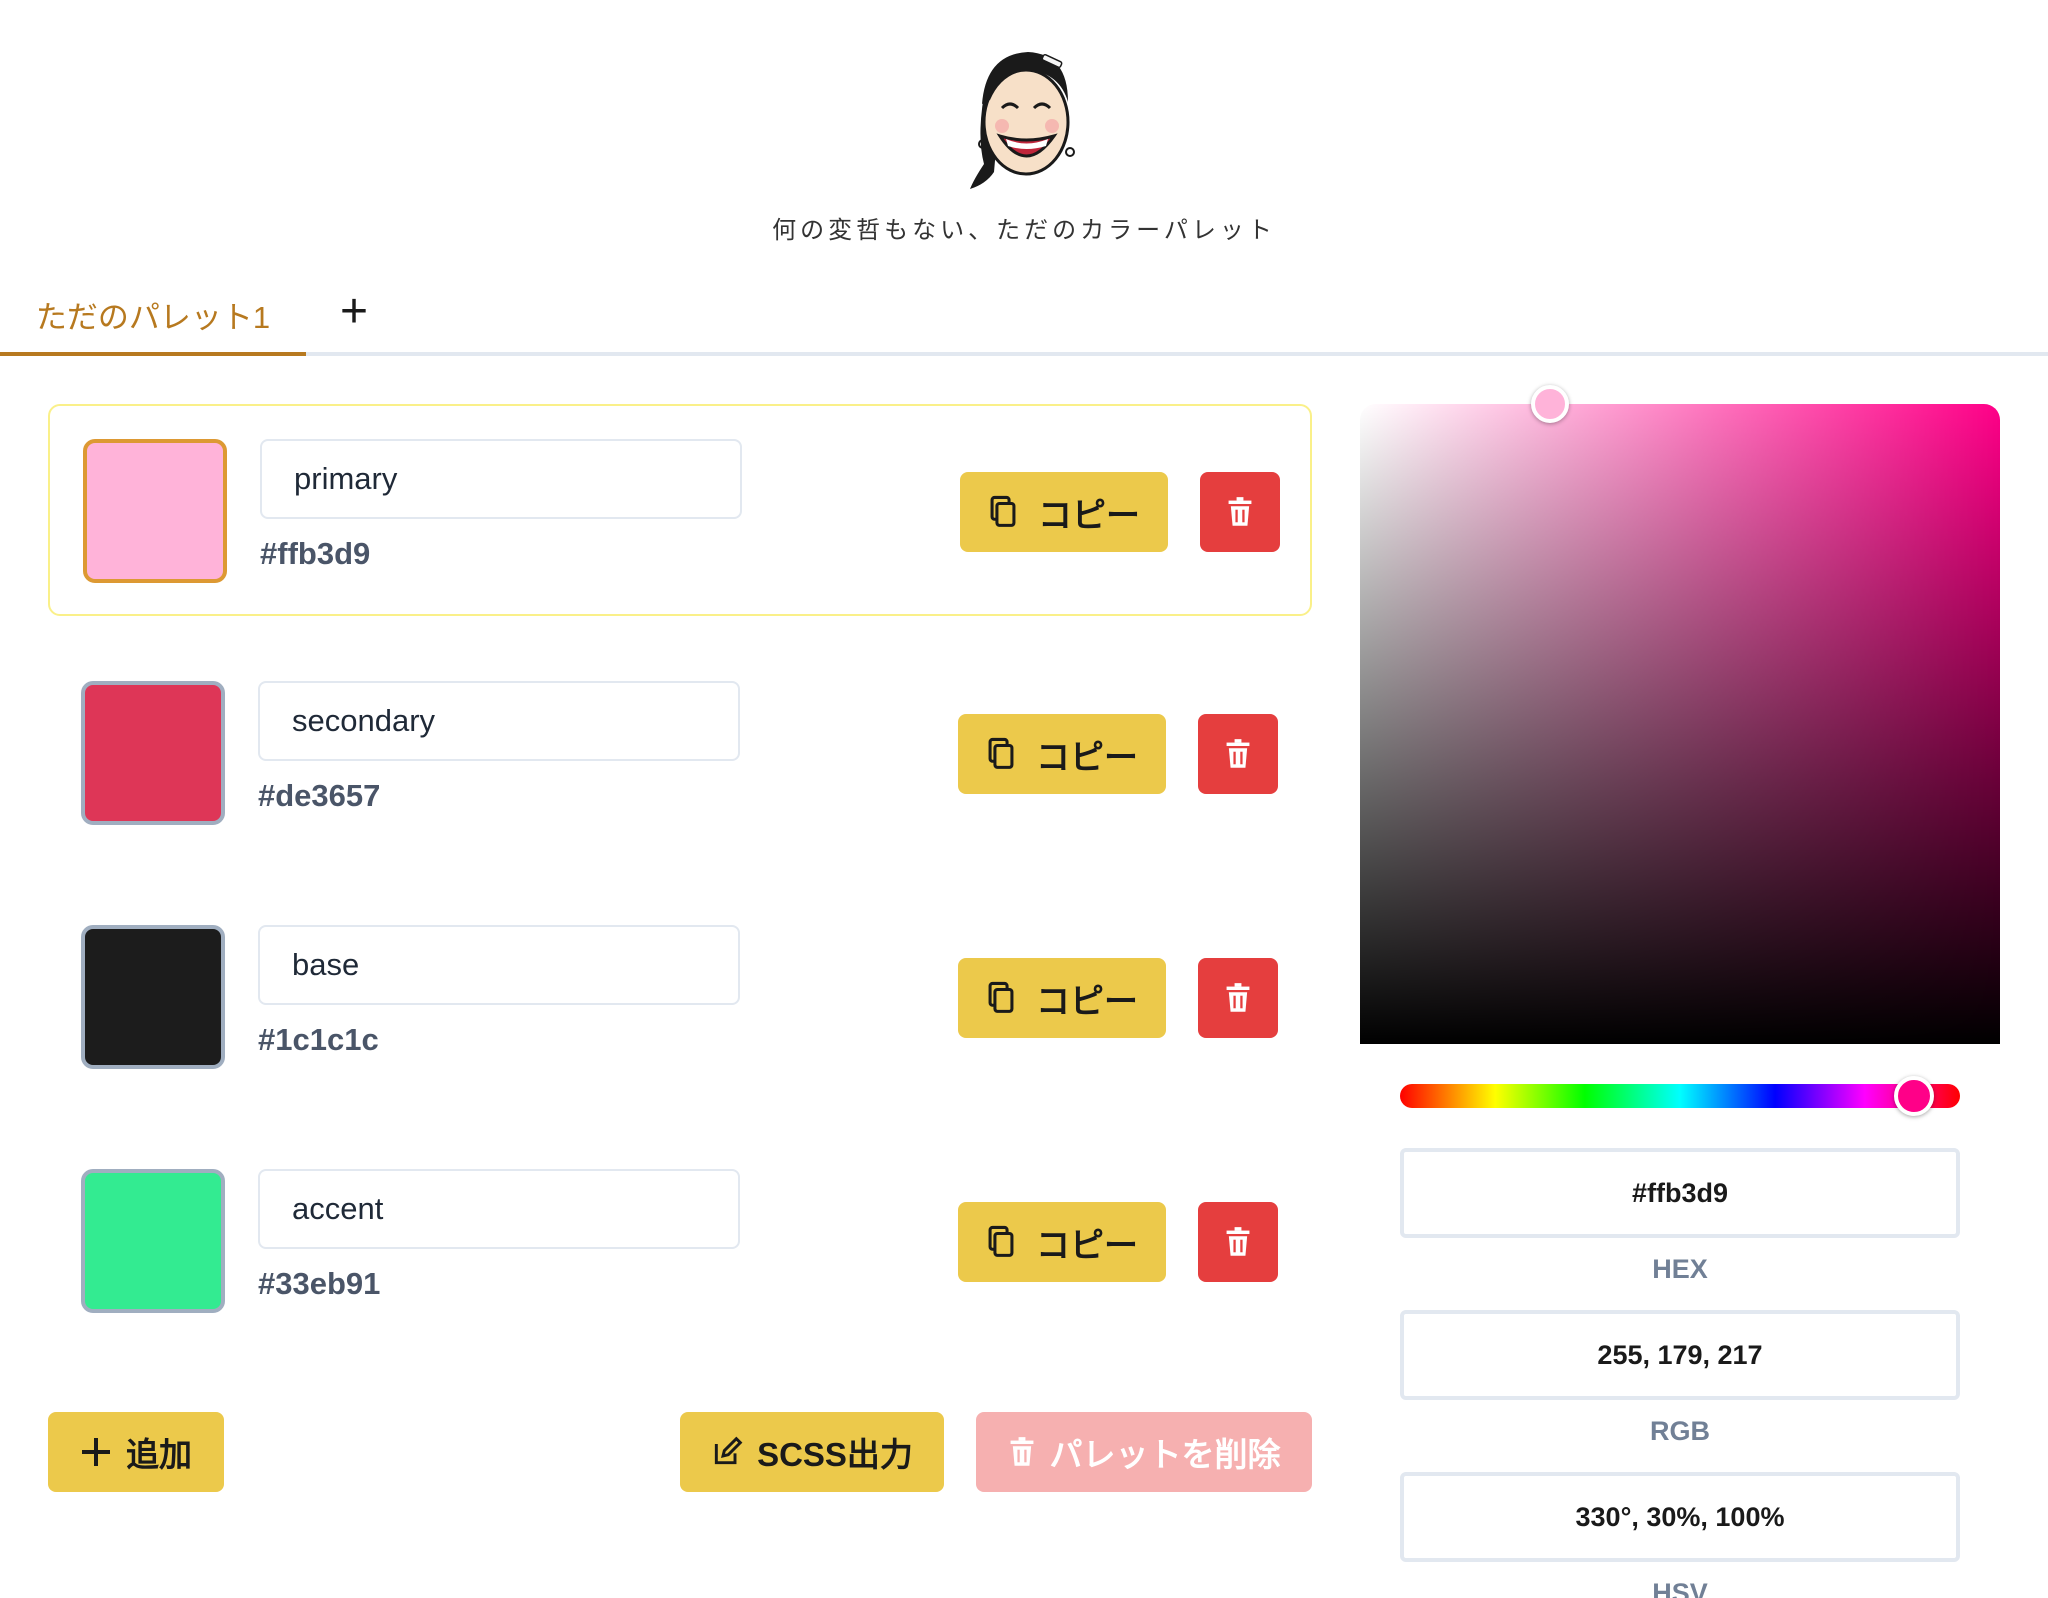 This screenshot has height=1598, width=2048. I want to click on delete-palette-label: パレットを削除, so click(1165, 1454).